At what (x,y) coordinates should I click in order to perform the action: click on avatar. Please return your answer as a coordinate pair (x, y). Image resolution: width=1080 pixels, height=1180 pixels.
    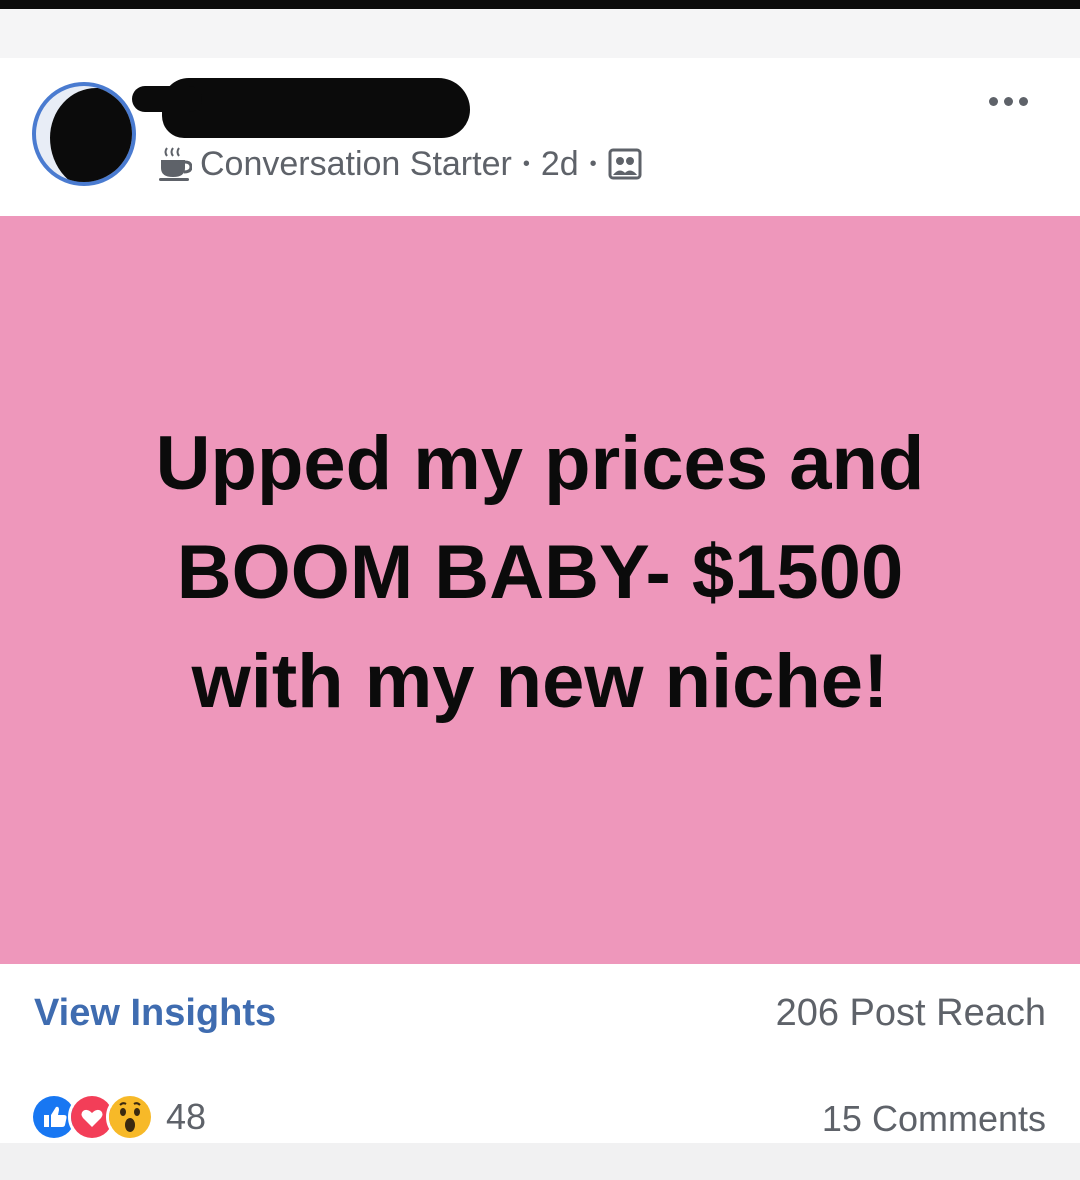
    Looking at the image, I should click on (84, 134).